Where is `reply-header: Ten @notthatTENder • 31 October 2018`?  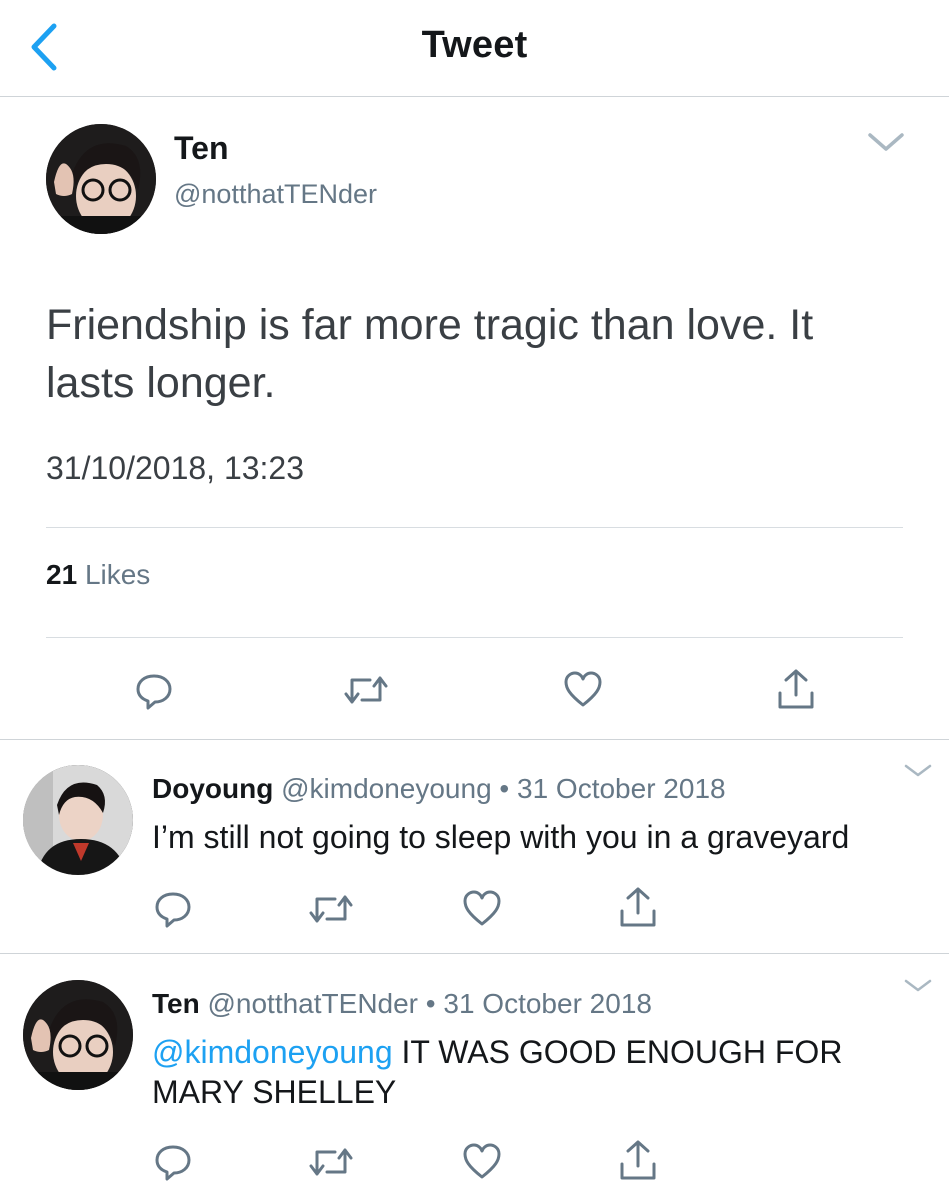
reply-header: Ten @notthatTENder • 31 October 2018 is located at coordinates (402, 1004).